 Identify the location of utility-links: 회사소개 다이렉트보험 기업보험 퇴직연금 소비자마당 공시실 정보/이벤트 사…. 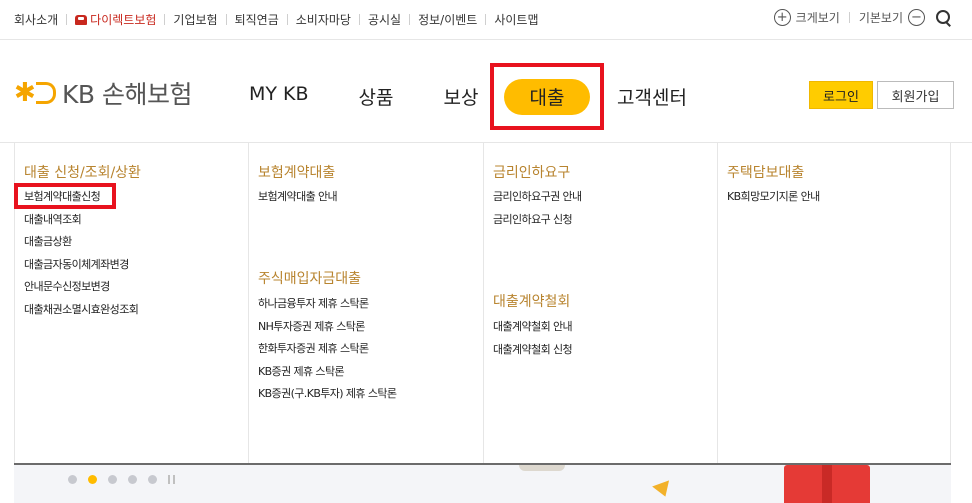
(276, 19).